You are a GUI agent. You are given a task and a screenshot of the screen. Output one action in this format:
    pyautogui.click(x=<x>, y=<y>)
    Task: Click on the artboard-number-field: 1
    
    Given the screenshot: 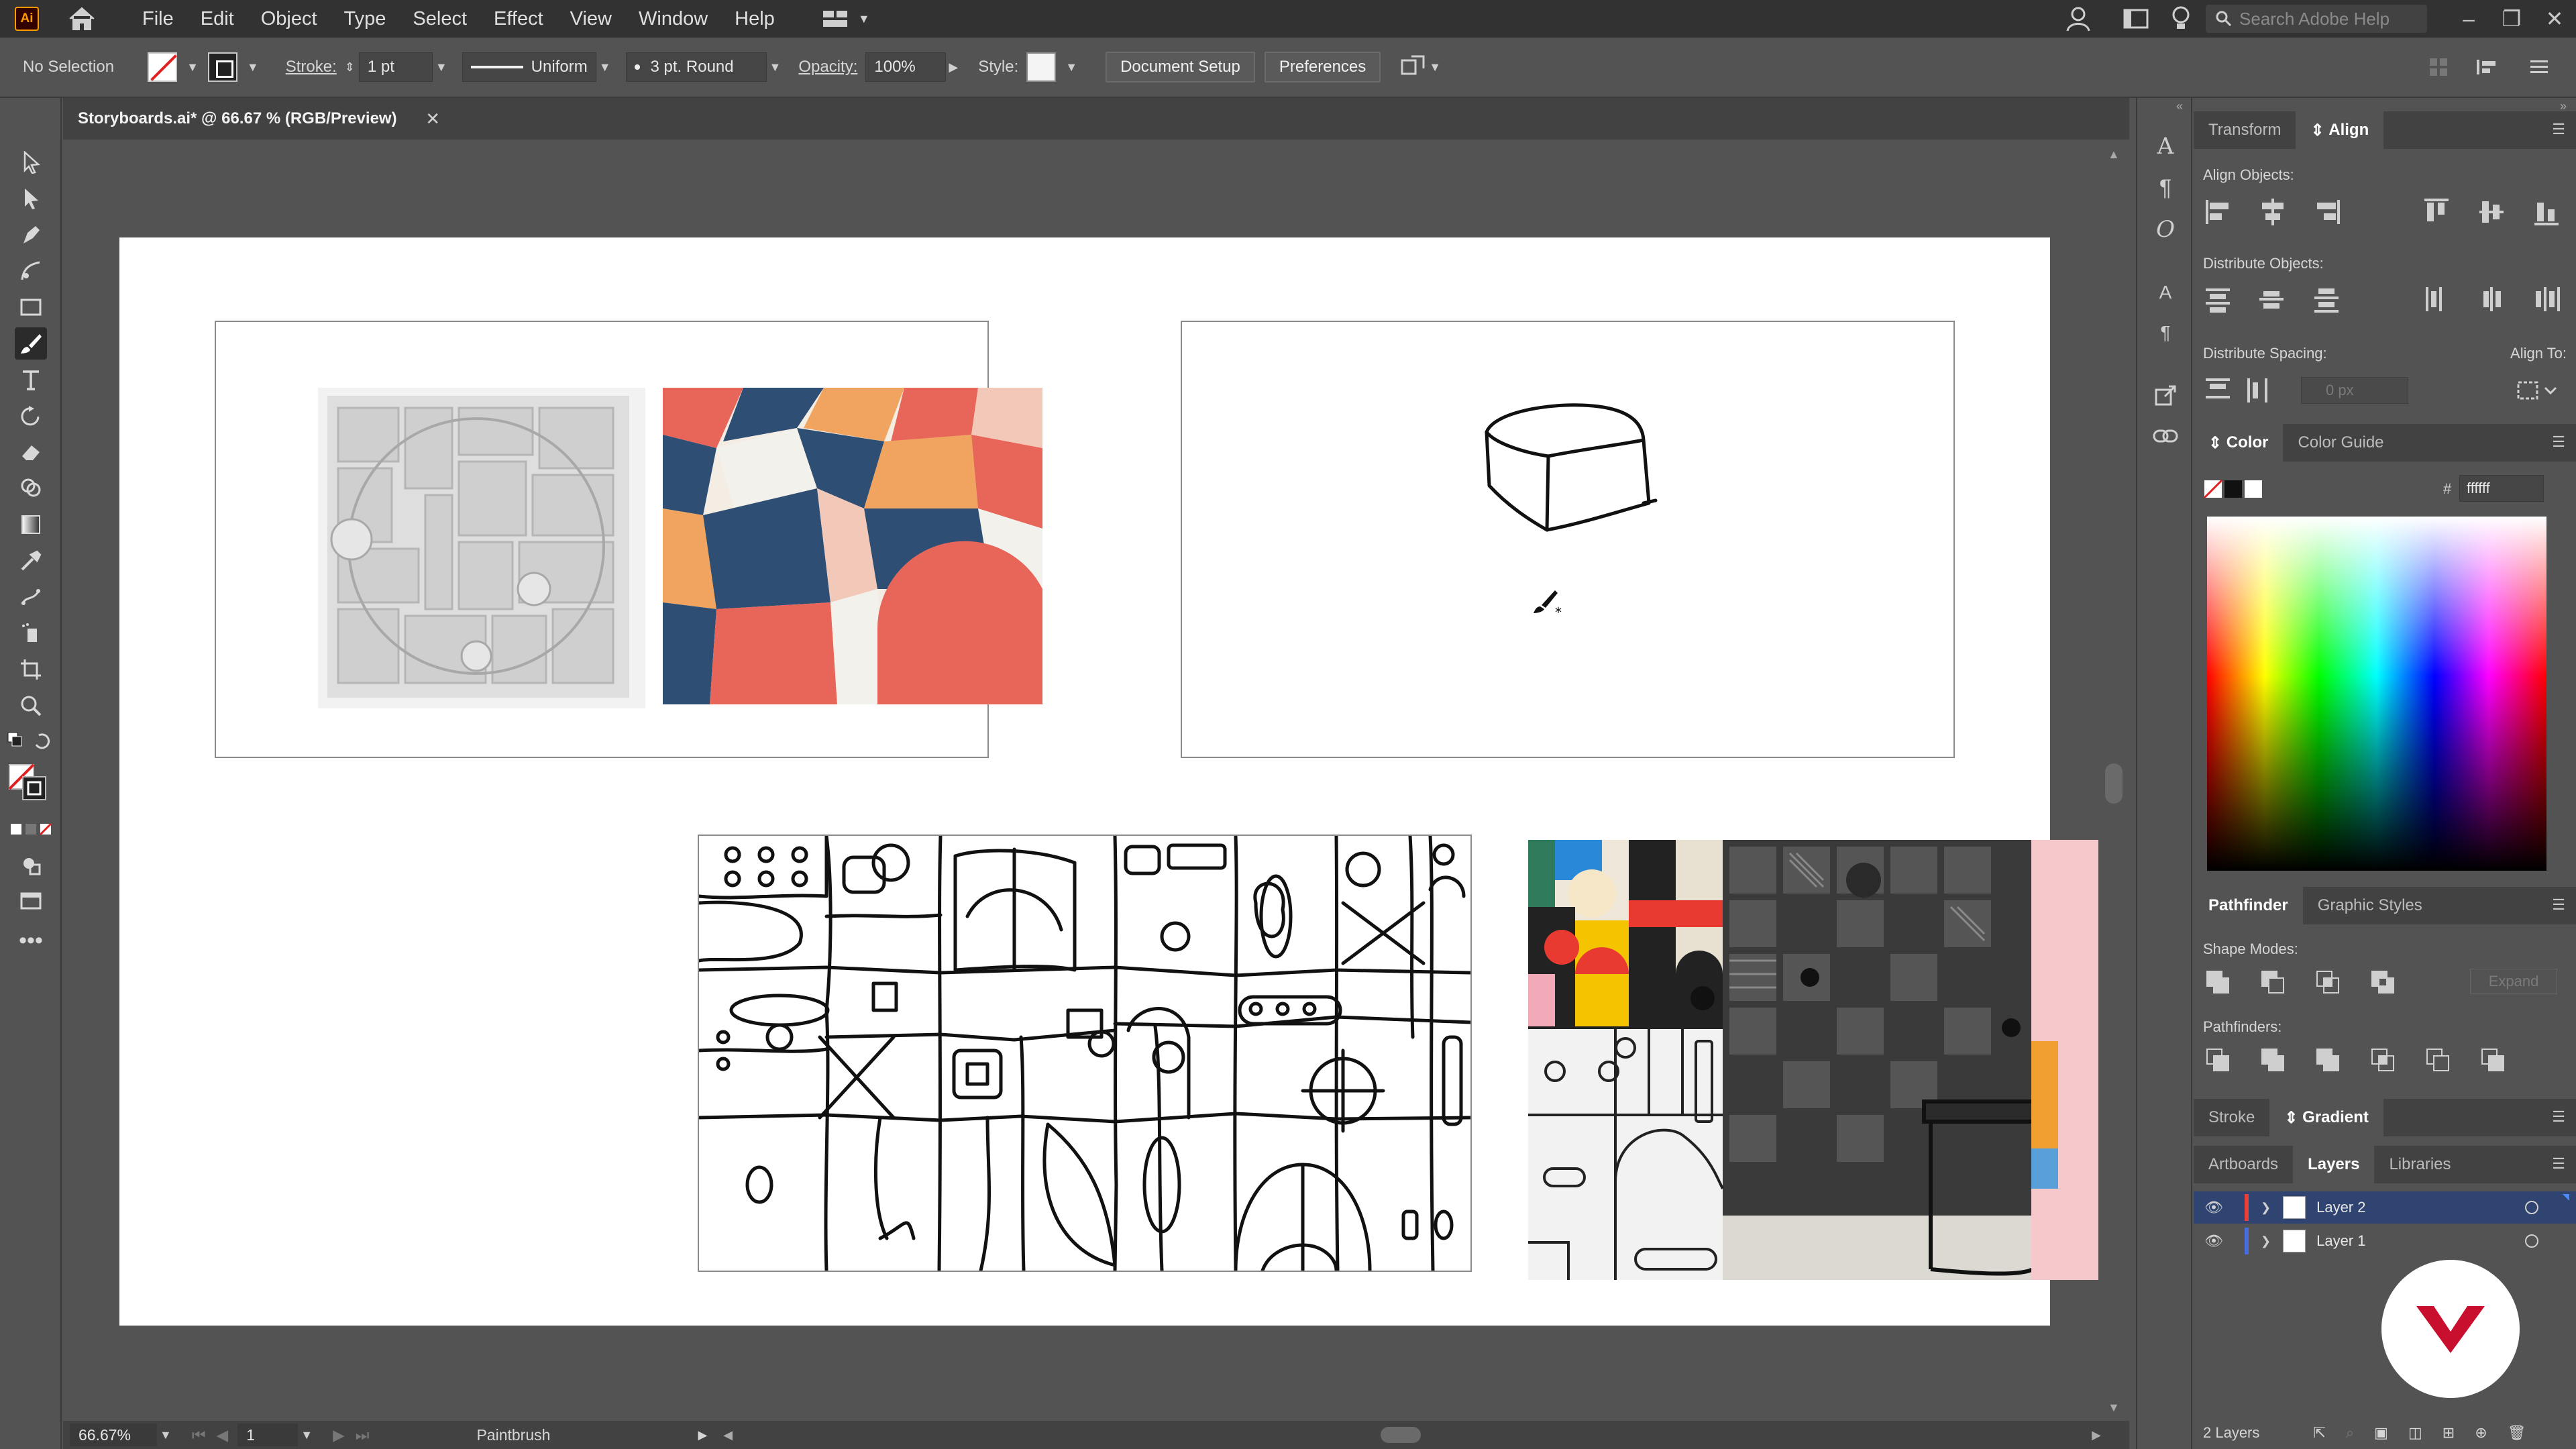 What is the action you would take?
    pyautogui.click(x=268, y=1435)
    